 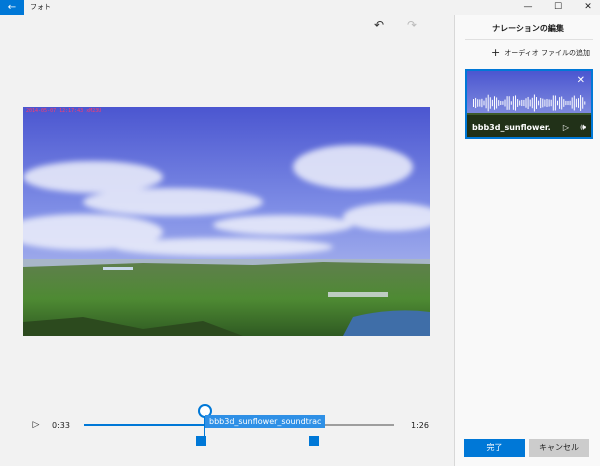 I want to click on clip-start-handle, so click(x=201, y=441).